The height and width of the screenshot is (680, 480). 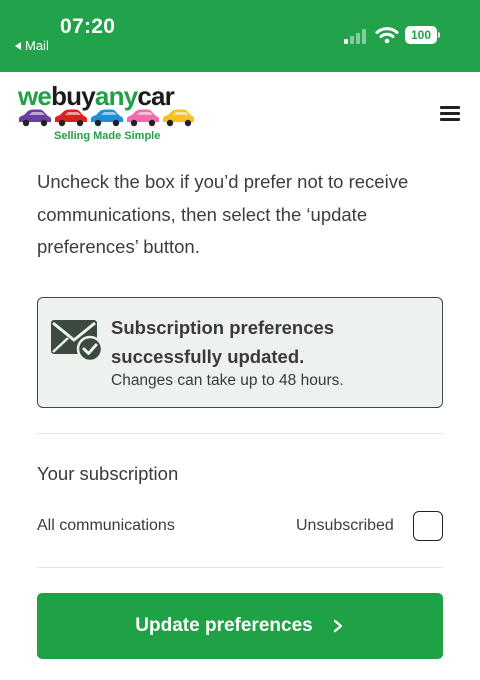 I want to click on back-triangle-icon, so click(x=18, y=45).